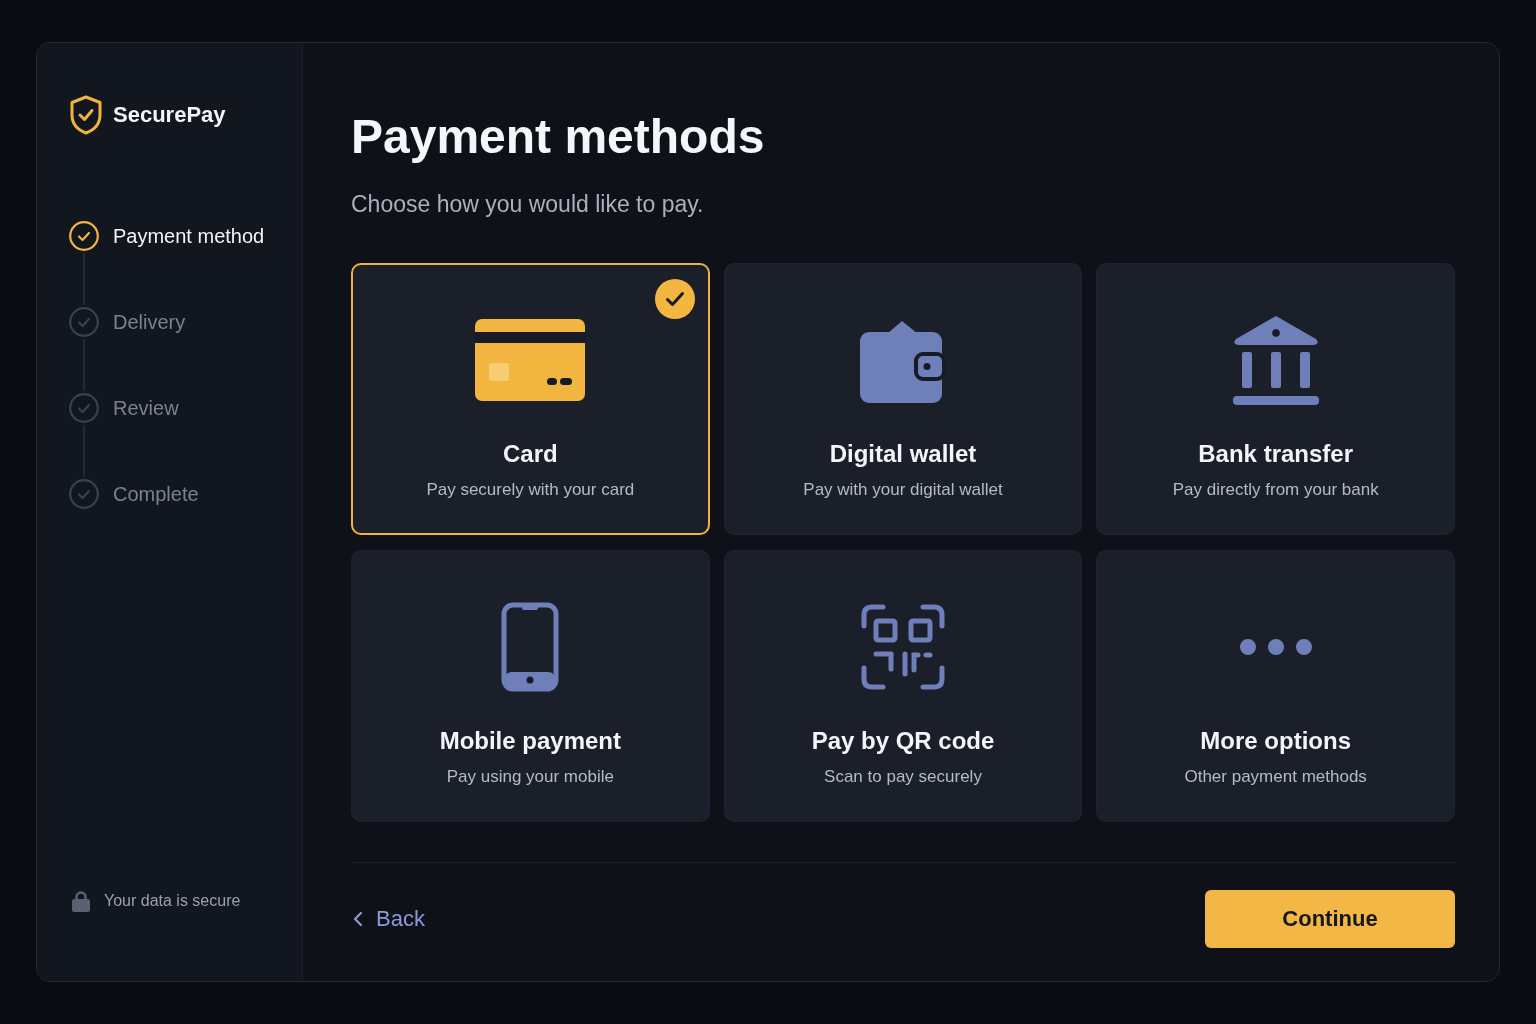  Describe the element at coordinates (903, 399) in the screenshot. I see `payment-option-card: Digital wallet Pay with your digital wallet` at that location.